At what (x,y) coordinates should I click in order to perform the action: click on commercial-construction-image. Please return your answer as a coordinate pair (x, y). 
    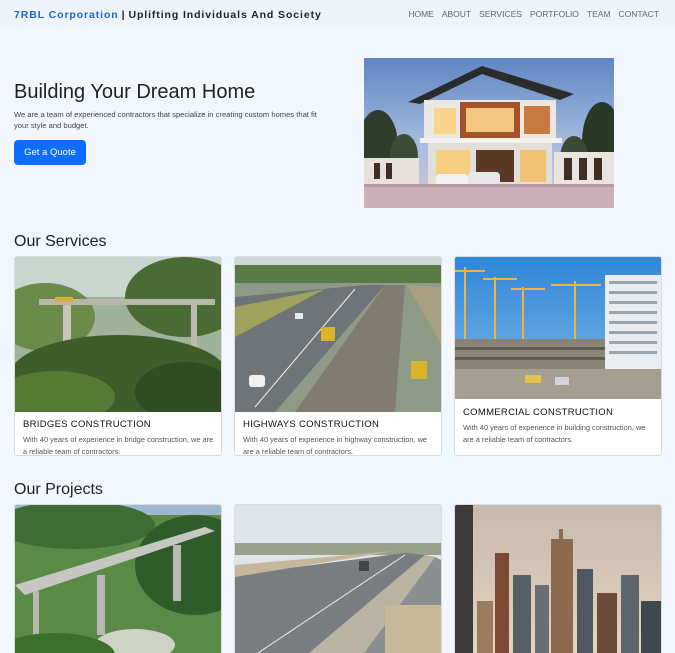
    Looking at the image, I should click on (558, 328).